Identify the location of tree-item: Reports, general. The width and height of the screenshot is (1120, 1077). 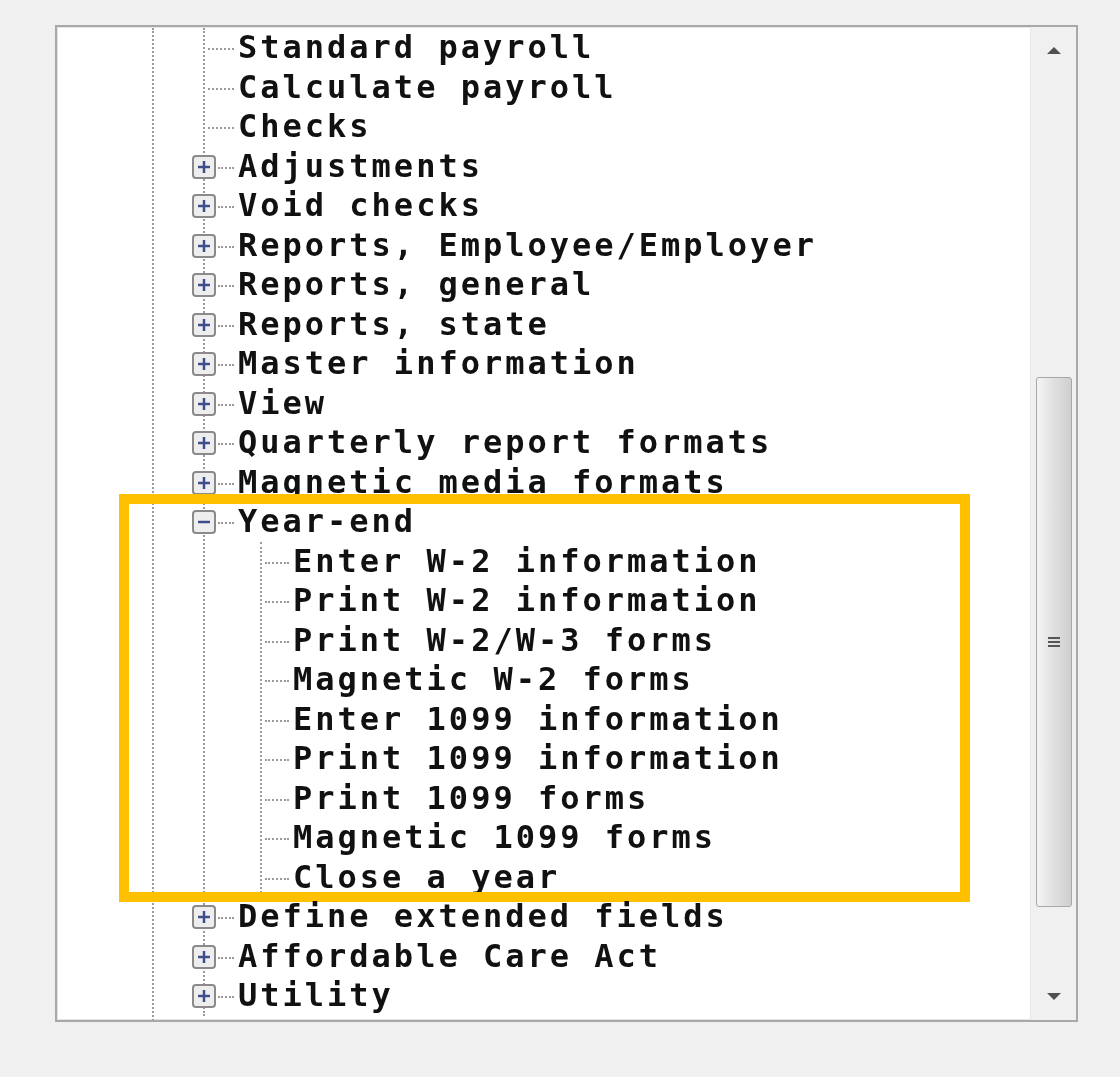
(416, 285).